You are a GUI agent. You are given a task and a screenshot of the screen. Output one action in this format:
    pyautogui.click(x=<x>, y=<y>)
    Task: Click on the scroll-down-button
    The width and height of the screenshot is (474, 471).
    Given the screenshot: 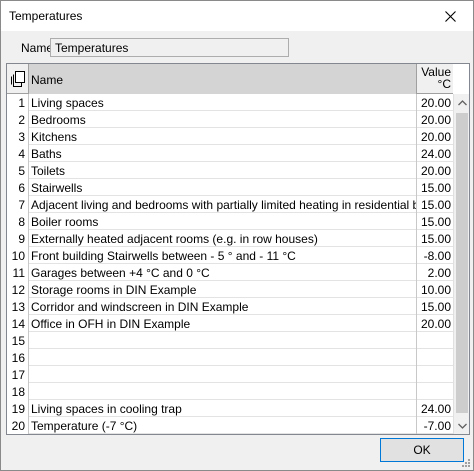 What is the action you would take?
    pyautogui.click(x=461, y=425)
    